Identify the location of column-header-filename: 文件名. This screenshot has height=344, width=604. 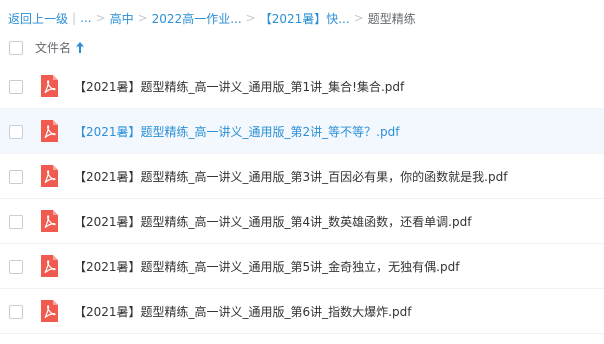
(60, 47).